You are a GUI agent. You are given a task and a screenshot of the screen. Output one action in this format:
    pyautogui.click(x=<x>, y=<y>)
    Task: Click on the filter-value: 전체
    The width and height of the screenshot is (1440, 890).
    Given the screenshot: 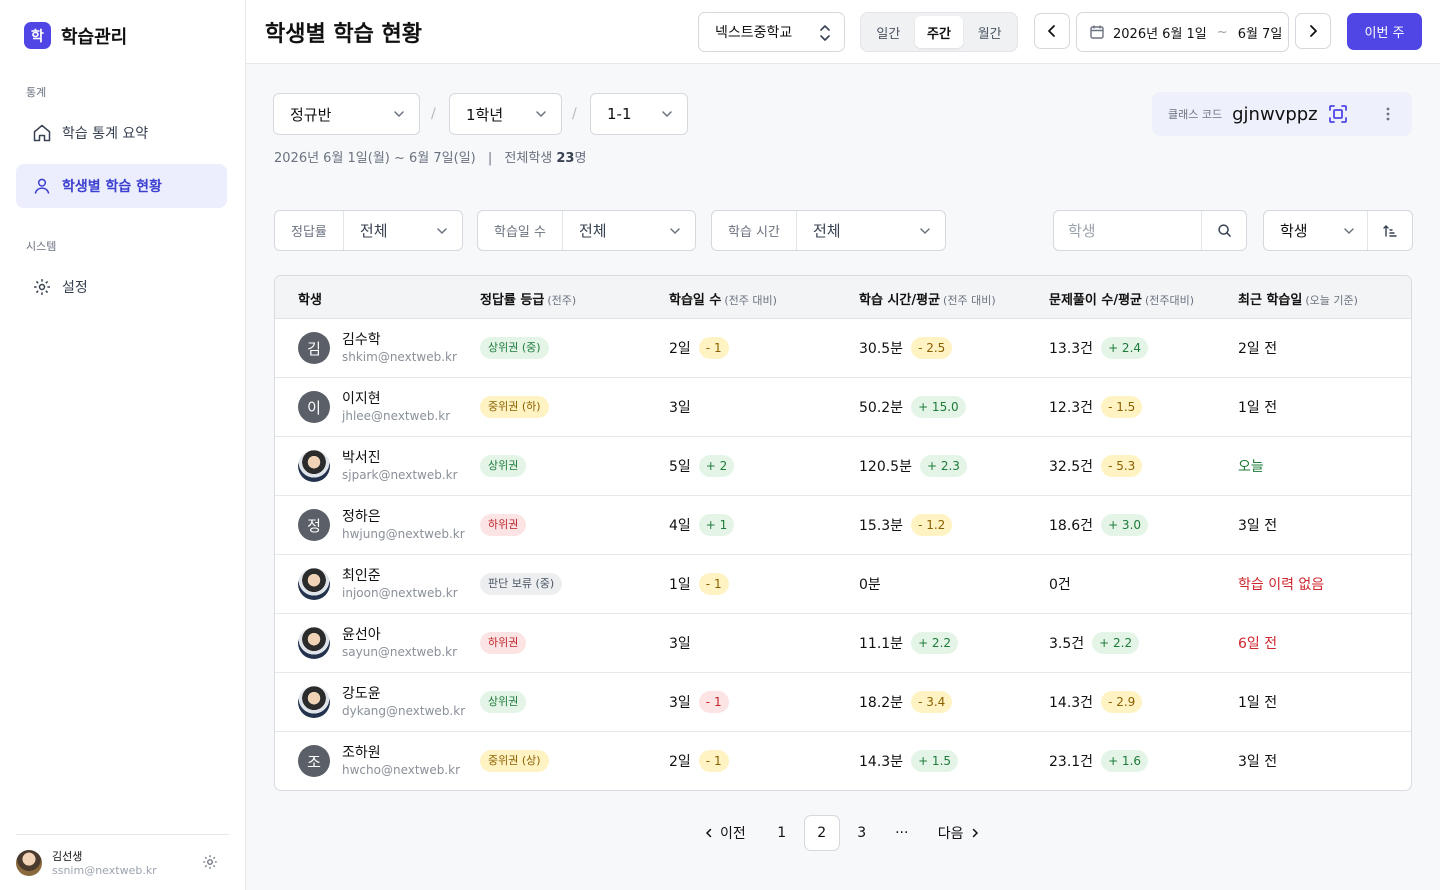 What is the action you would take?
    pyautogui.click(x=373, y=231)
    